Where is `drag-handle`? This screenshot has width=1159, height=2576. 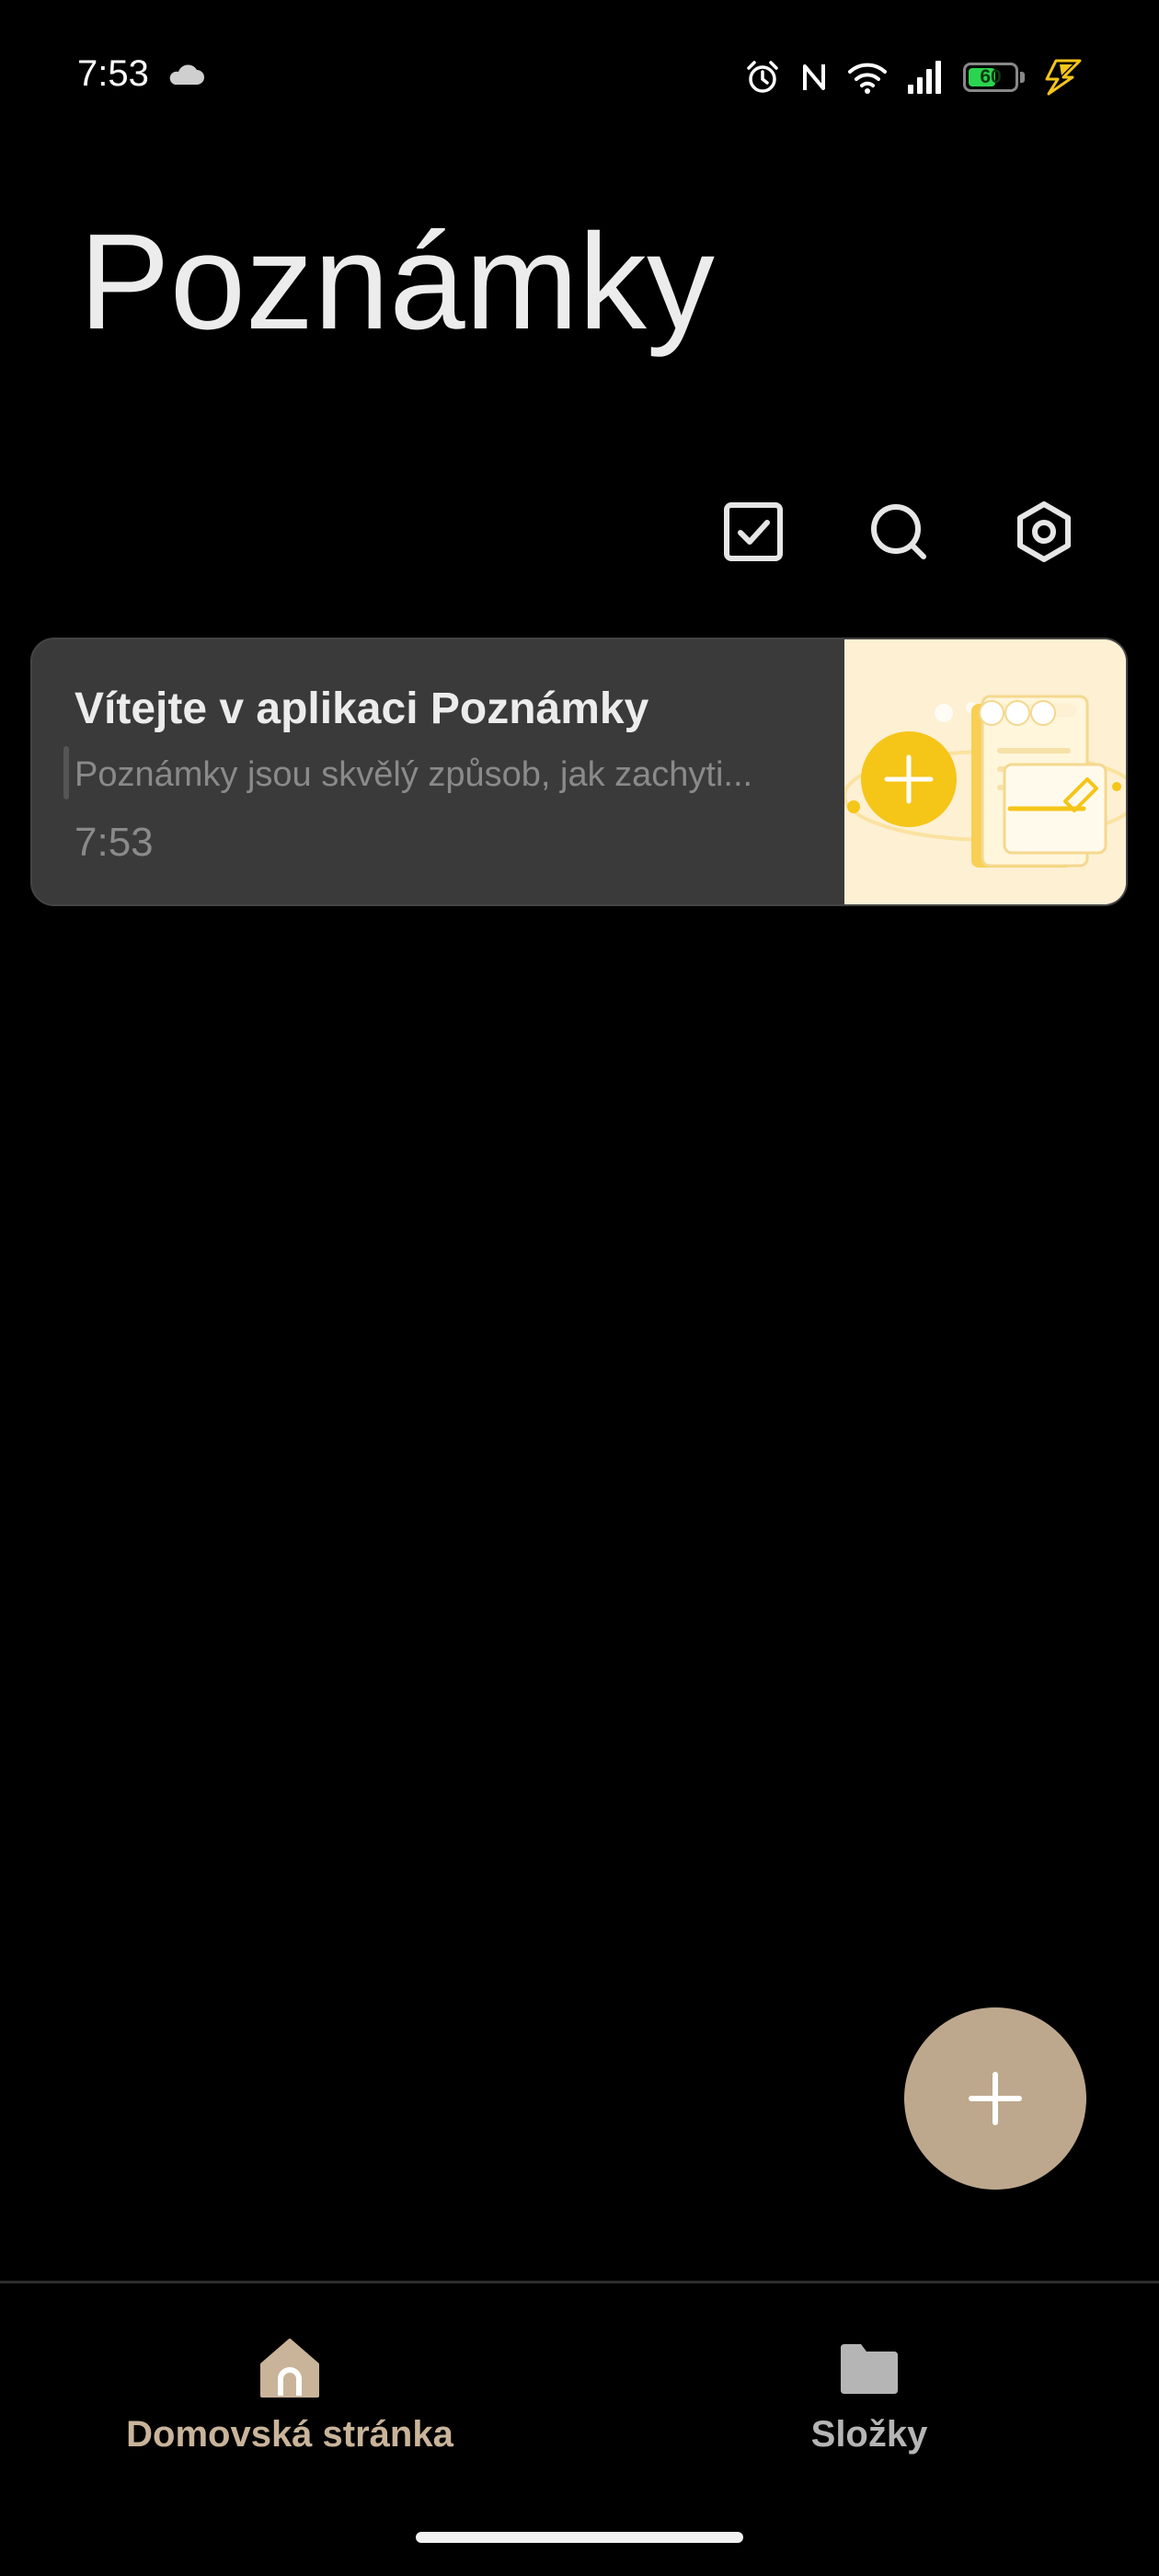 drag-handle is located at coordinates (66, 772).